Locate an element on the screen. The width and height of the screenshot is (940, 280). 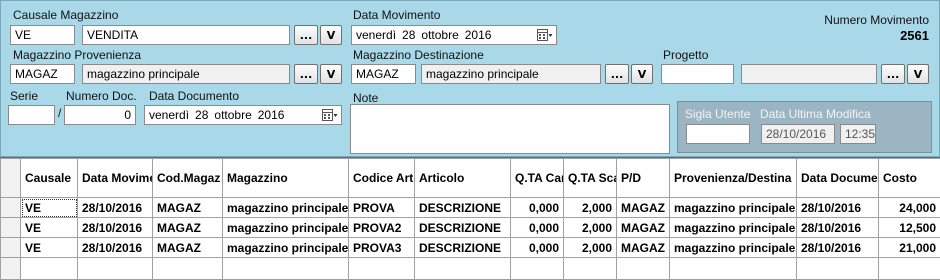
mag-prov-code-field: MAGAZ is located at coordinates (42, 74).